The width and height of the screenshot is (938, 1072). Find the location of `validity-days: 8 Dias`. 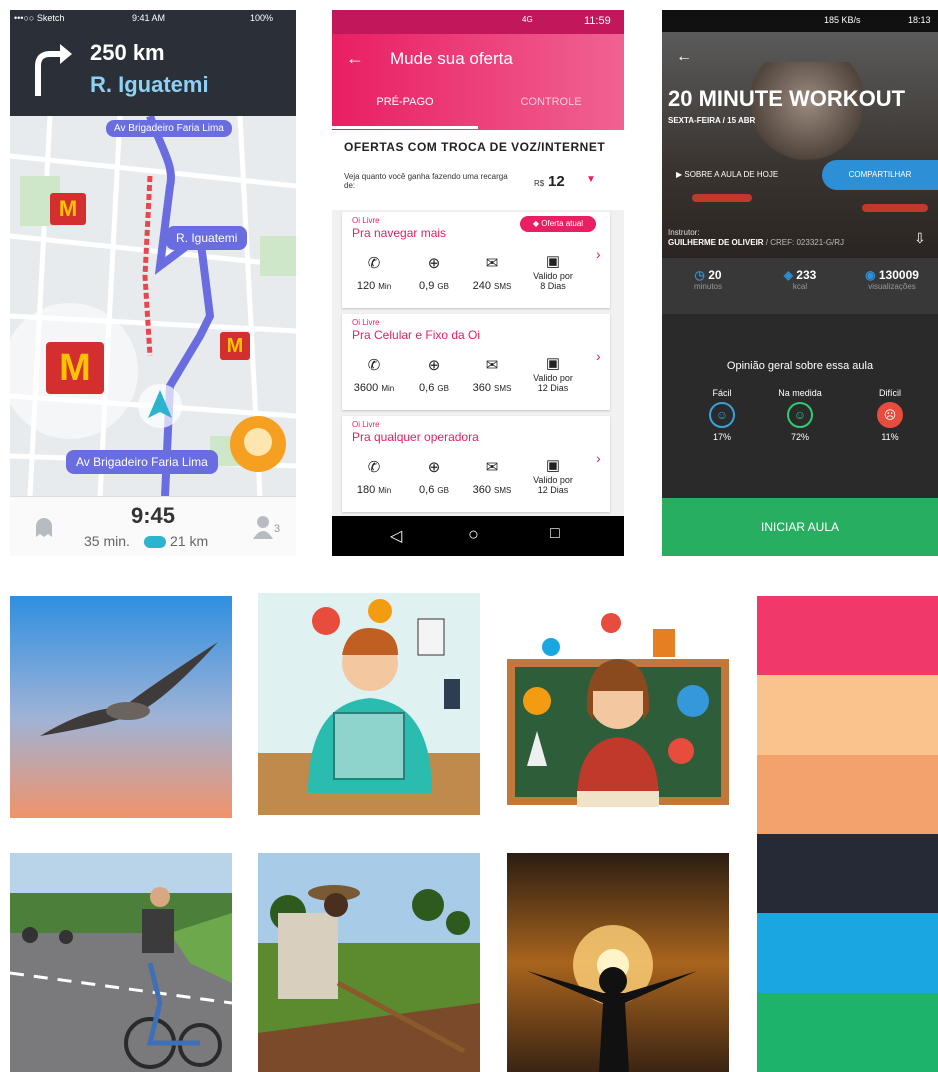

validity-days: 8 Dias is located at coordinates (553, 286).